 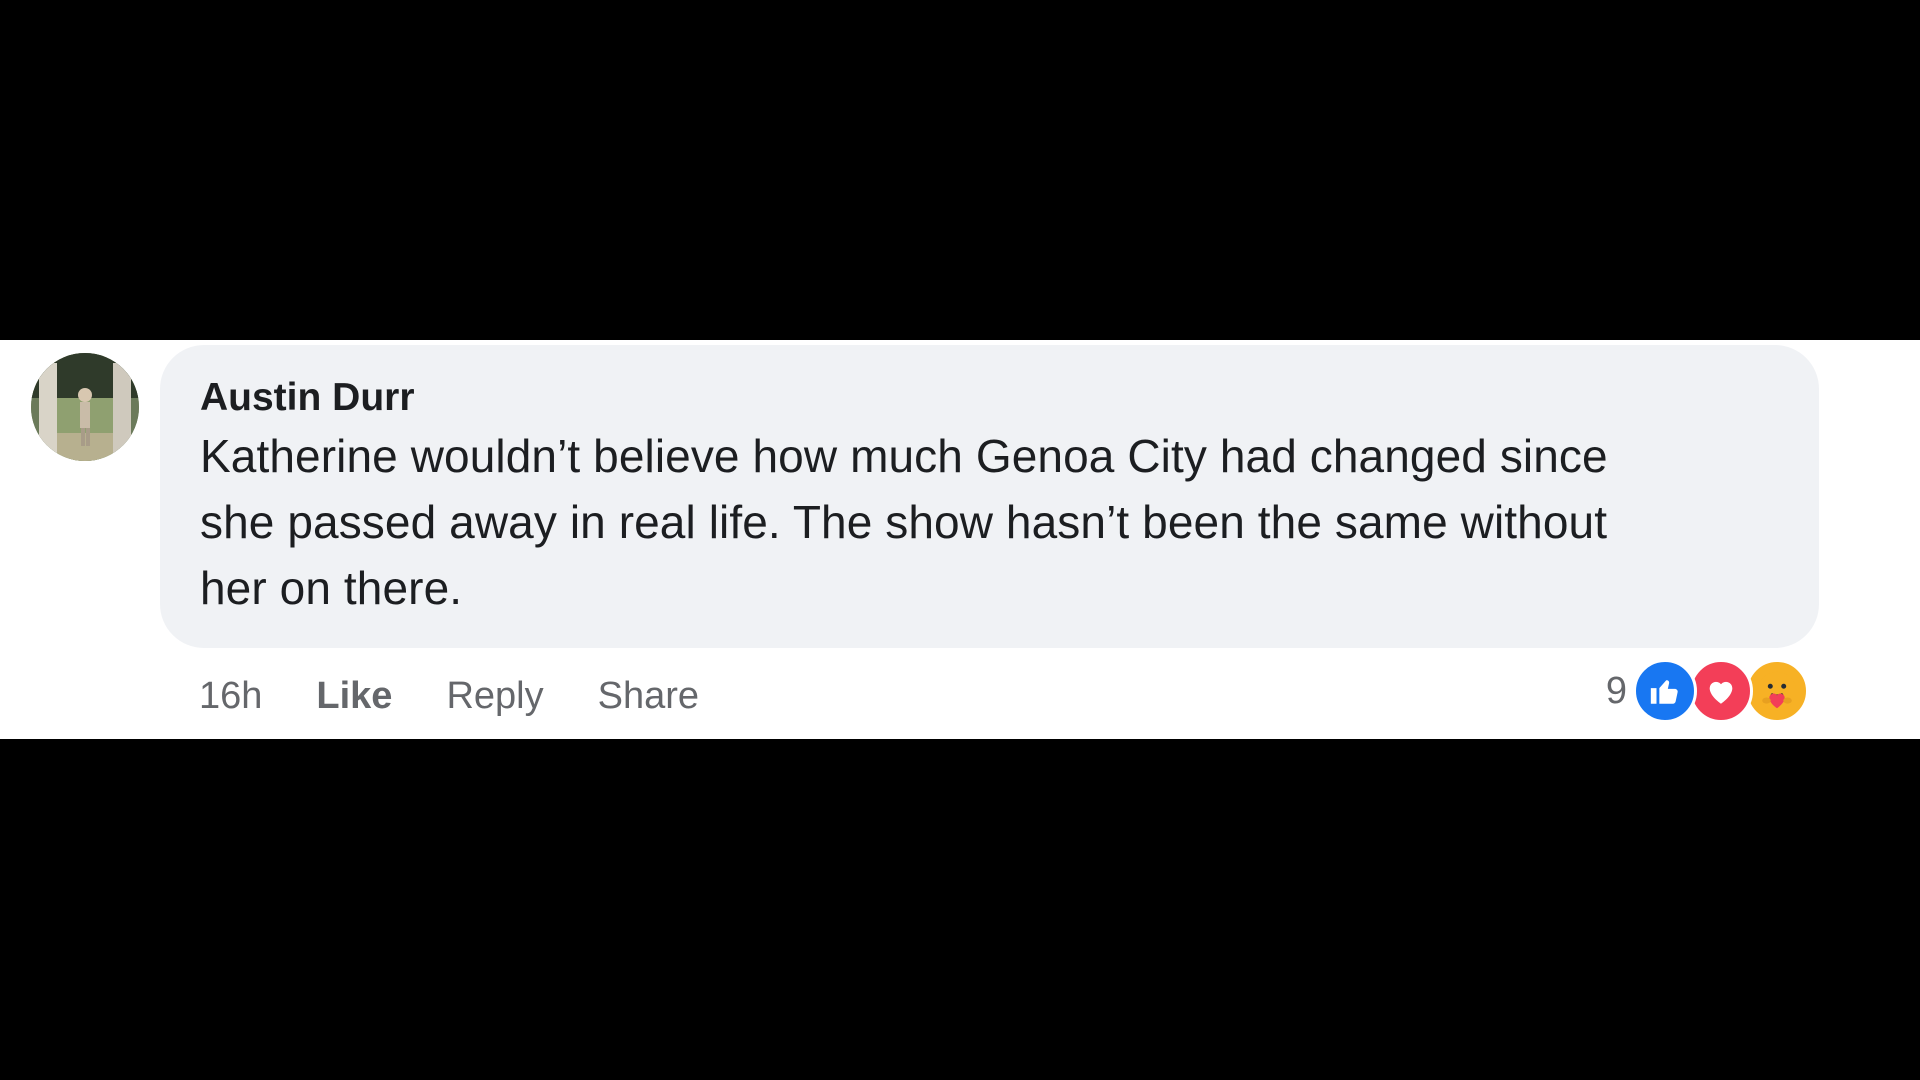 I want to click on comment-actions: 16h Like Reply Share, so click(x=476, y=696).